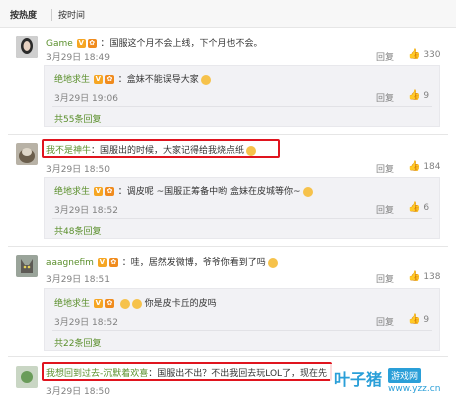 The width and height of the screenshot is (456, 400). Describe the element at coordinates (238, 374) in the screenshot. I see `comment-text: ：国服出不出？不出我回去玩LOL了，现在先` at that location.